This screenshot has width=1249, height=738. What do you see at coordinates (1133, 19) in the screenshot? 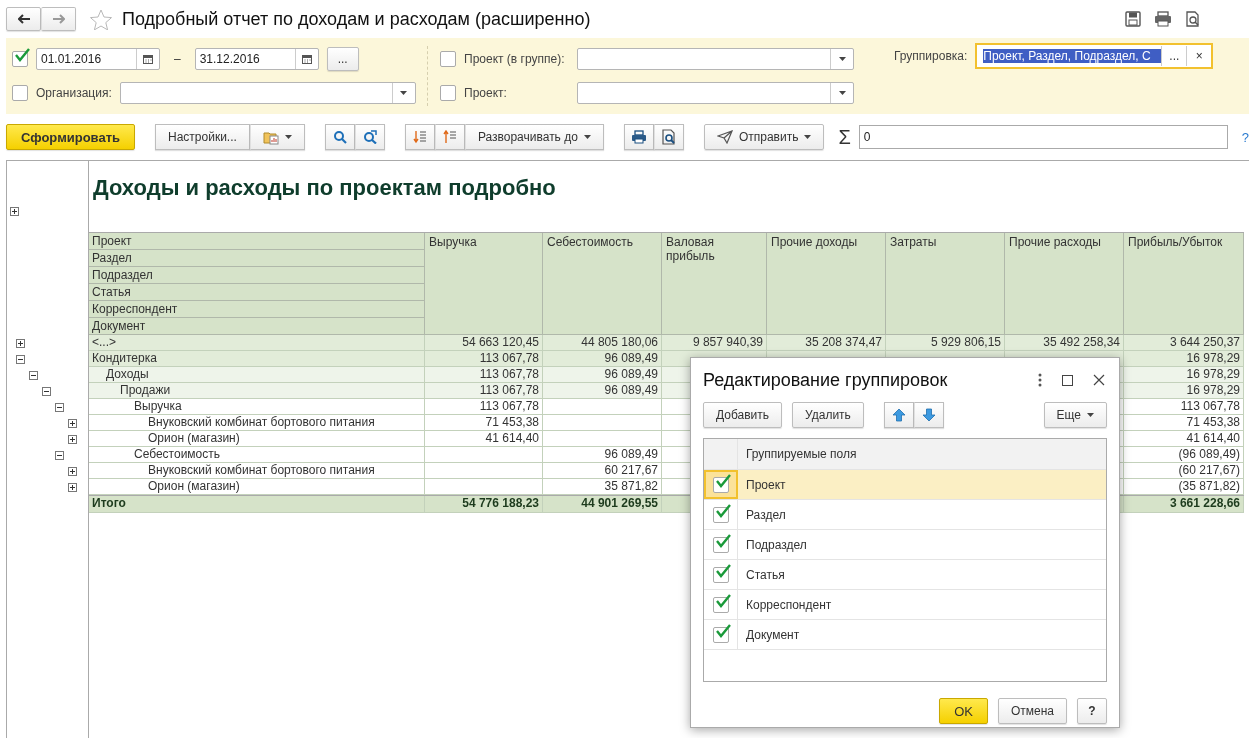
I see `save-icon` at bounding box center [1133, 19].